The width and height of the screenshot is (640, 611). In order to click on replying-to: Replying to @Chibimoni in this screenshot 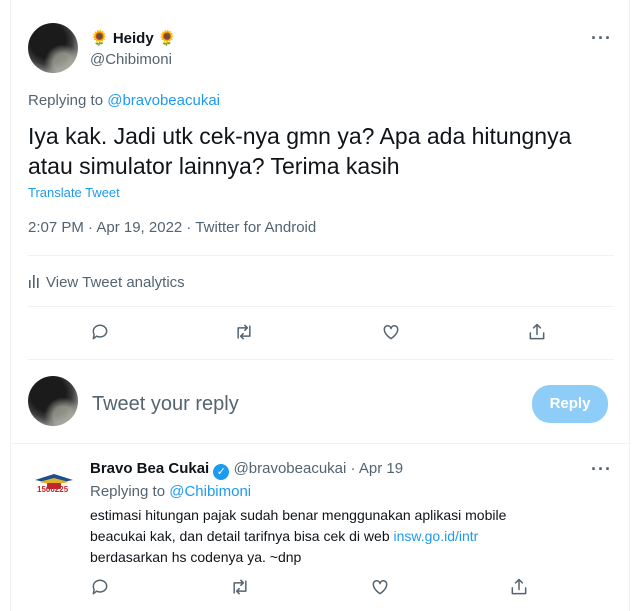, I will do `click(170, 491)`.